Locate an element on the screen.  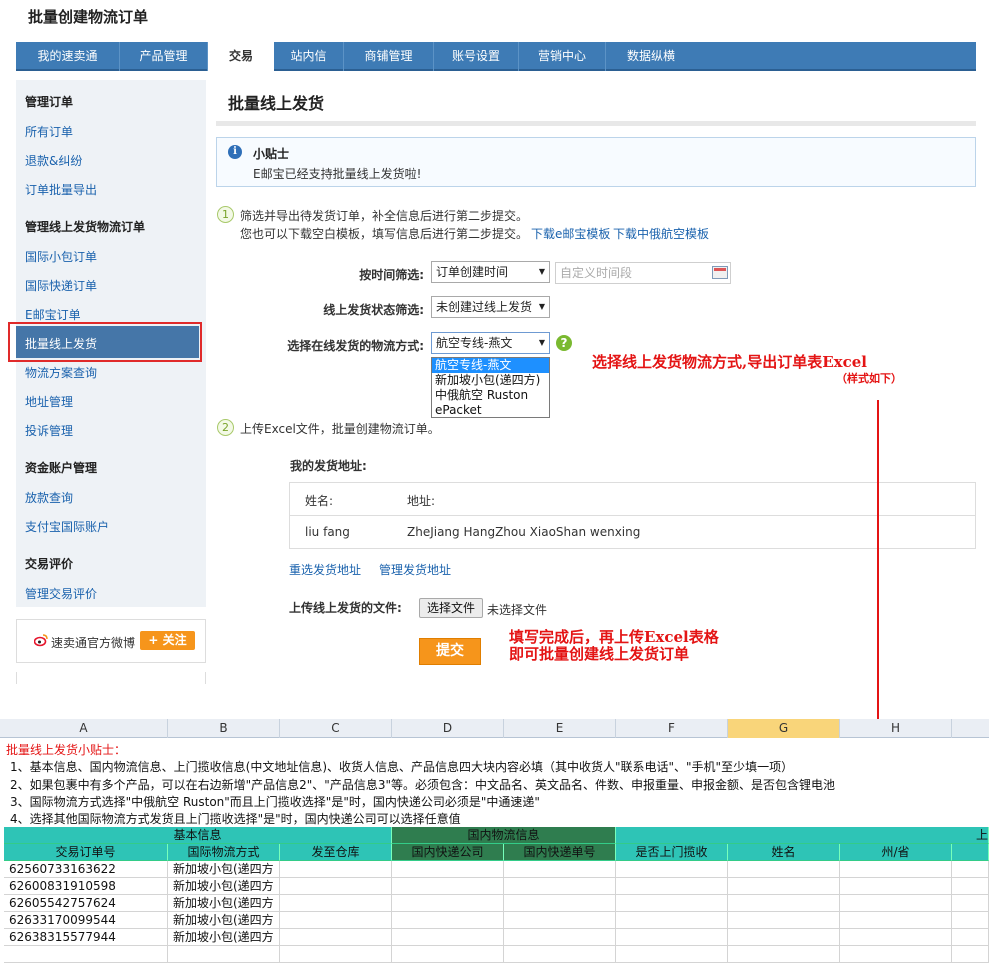
sidebar-item-small-parcel: 国际小包订单 is located at coordinates (61, 256).